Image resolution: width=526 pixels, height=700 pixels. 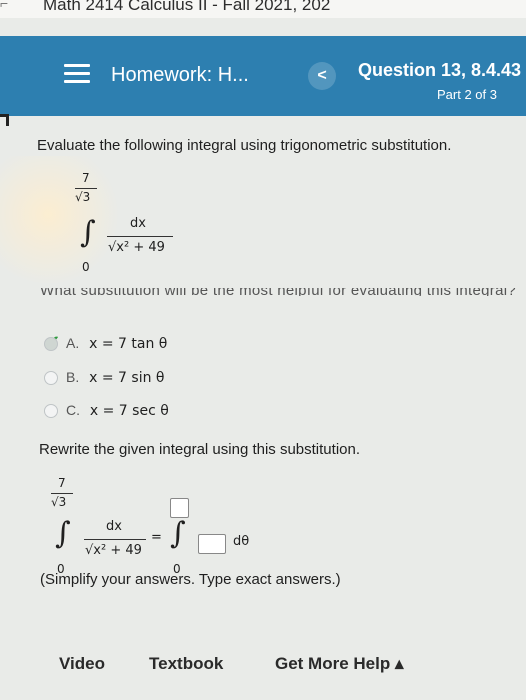 What do you see at coordinates (62, 493) in the screenshot?
I see `rewrite-upper-bar` at bounding box center [62, 493].